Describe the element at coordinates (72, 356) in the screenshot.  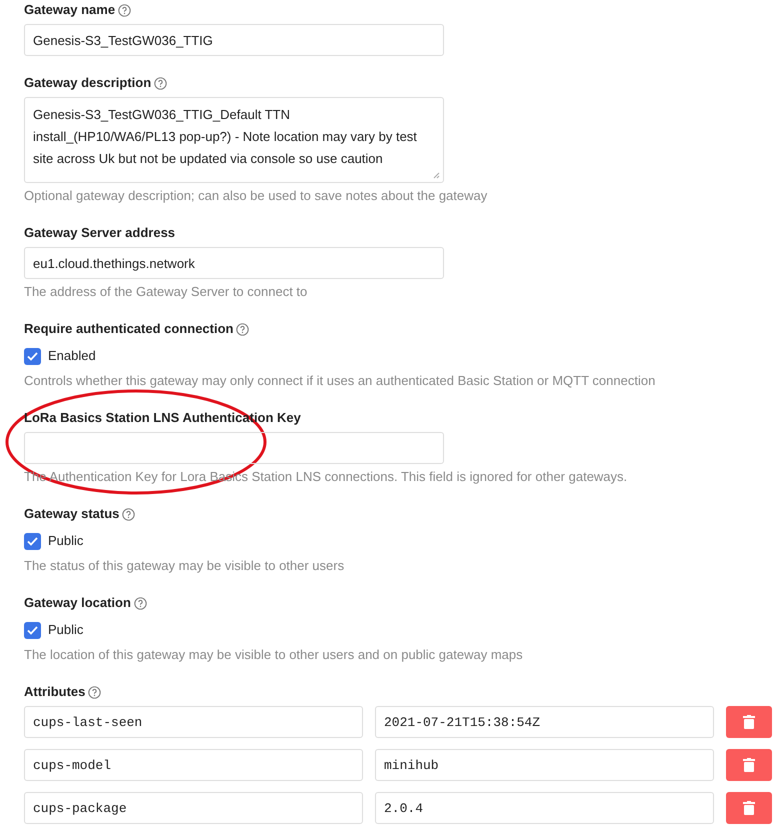
I see `checkbox-label: Enabled` at that location.